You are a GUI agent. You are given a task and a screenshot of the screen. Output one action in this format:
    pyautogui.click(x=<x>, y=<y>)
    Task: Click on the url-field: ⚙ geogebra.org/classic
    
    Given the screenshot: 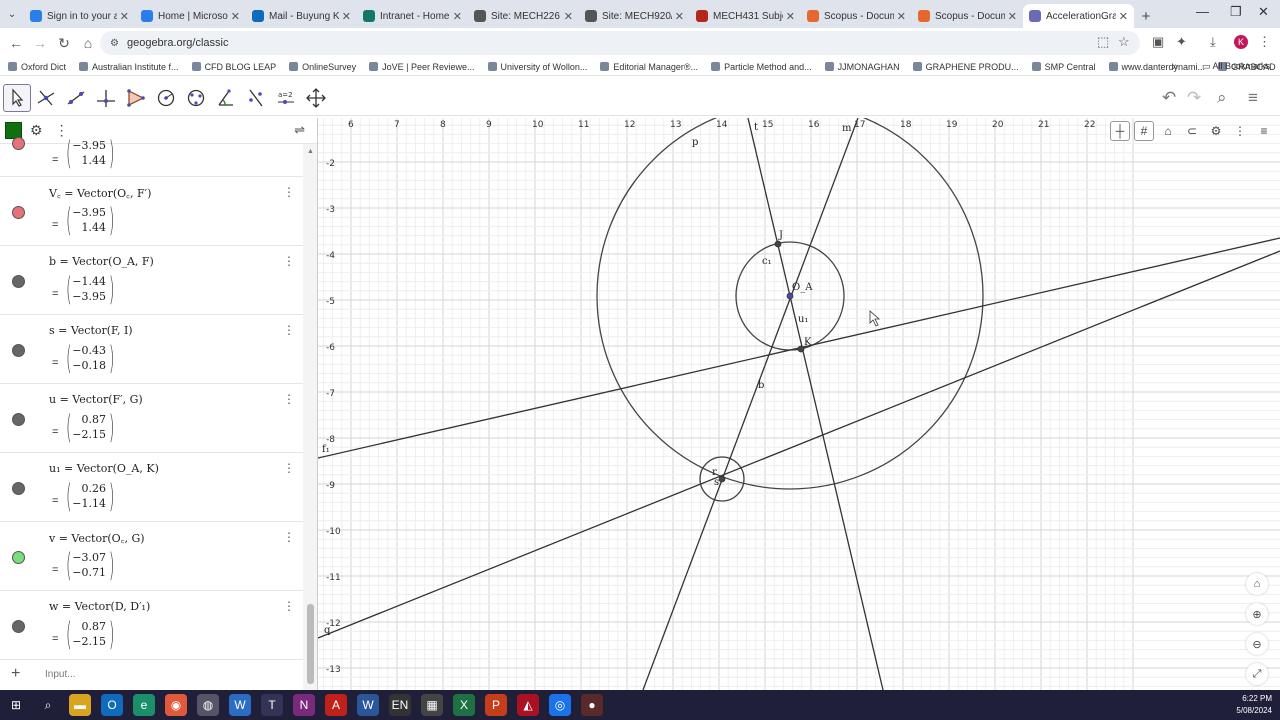 What is the action you would take?
    pyautogui.click(x=620, y=43)
    